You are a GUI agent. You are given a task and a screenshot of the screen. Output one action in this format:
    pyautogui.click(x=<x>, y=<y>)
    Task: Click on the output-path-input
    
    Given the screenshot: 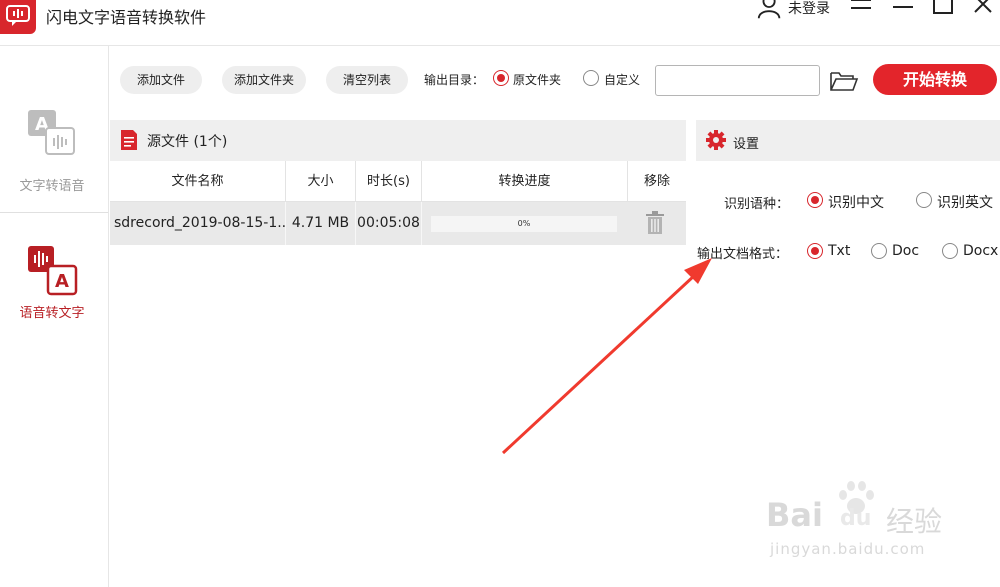 What is the action you would take?
    pyautogui.click(x=737, y=80)
    